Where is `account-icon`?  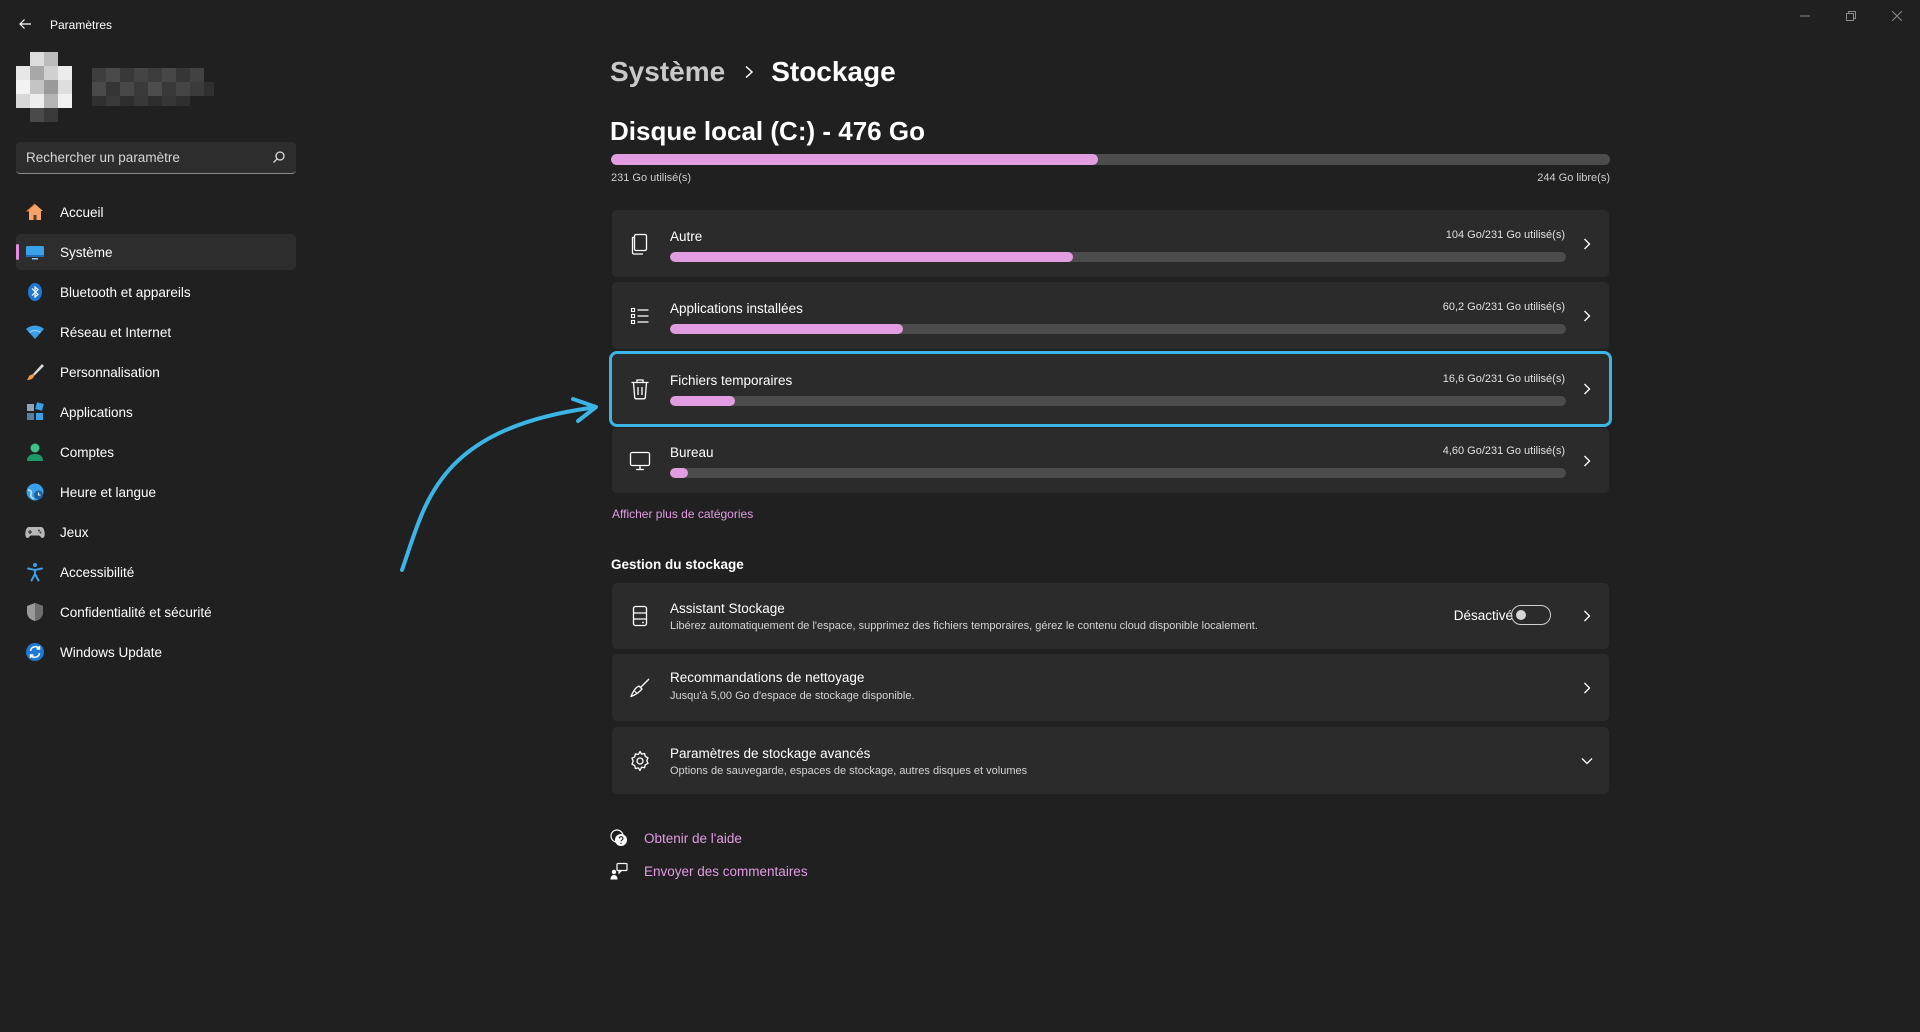 account-icon is located at coordinates (35, 452).